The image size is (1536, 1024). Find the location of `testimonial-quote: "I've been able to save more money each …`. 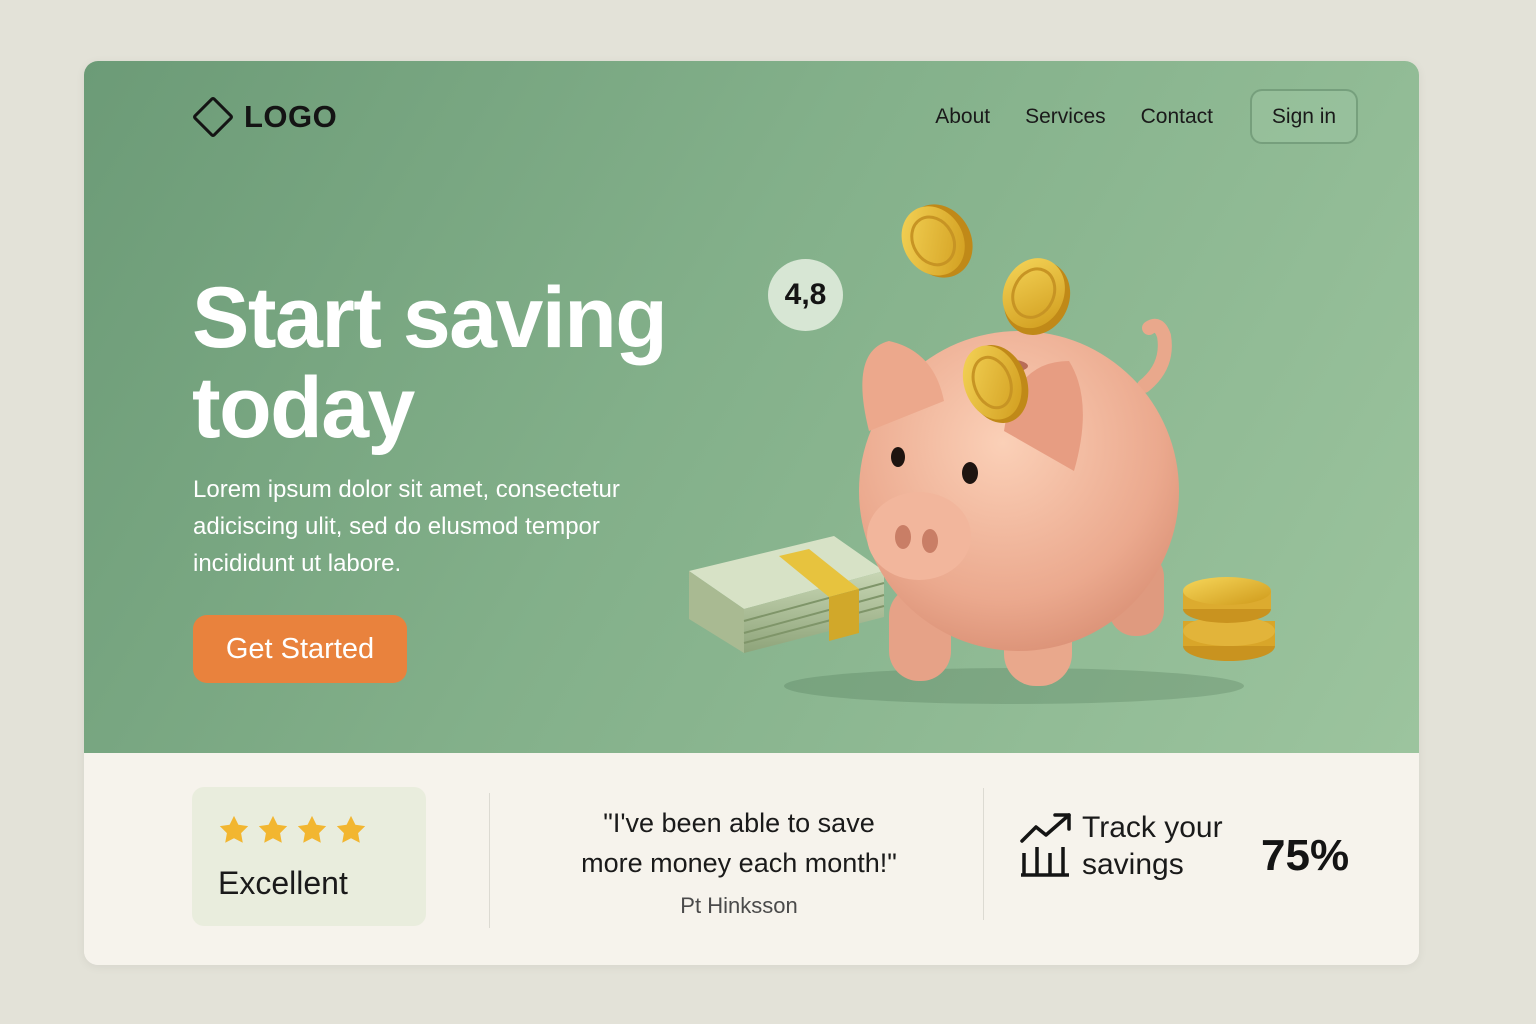

testimonial-quote: "I've been able to save more money each … is located at coordinates (739, 843).